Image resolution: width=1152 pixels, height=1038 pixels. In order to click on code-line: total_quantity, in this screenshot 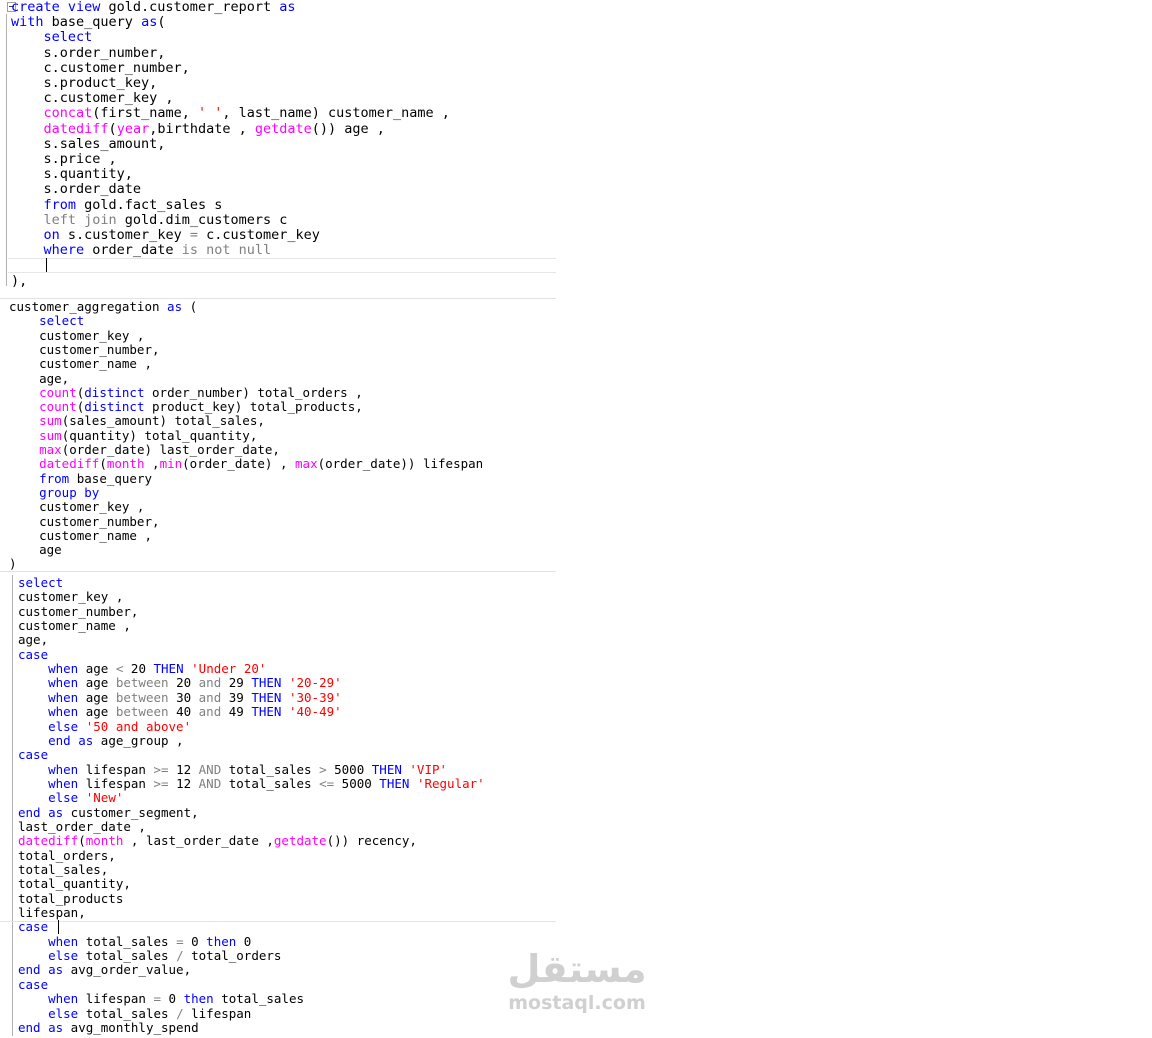, I will do `click(74, 883)`.